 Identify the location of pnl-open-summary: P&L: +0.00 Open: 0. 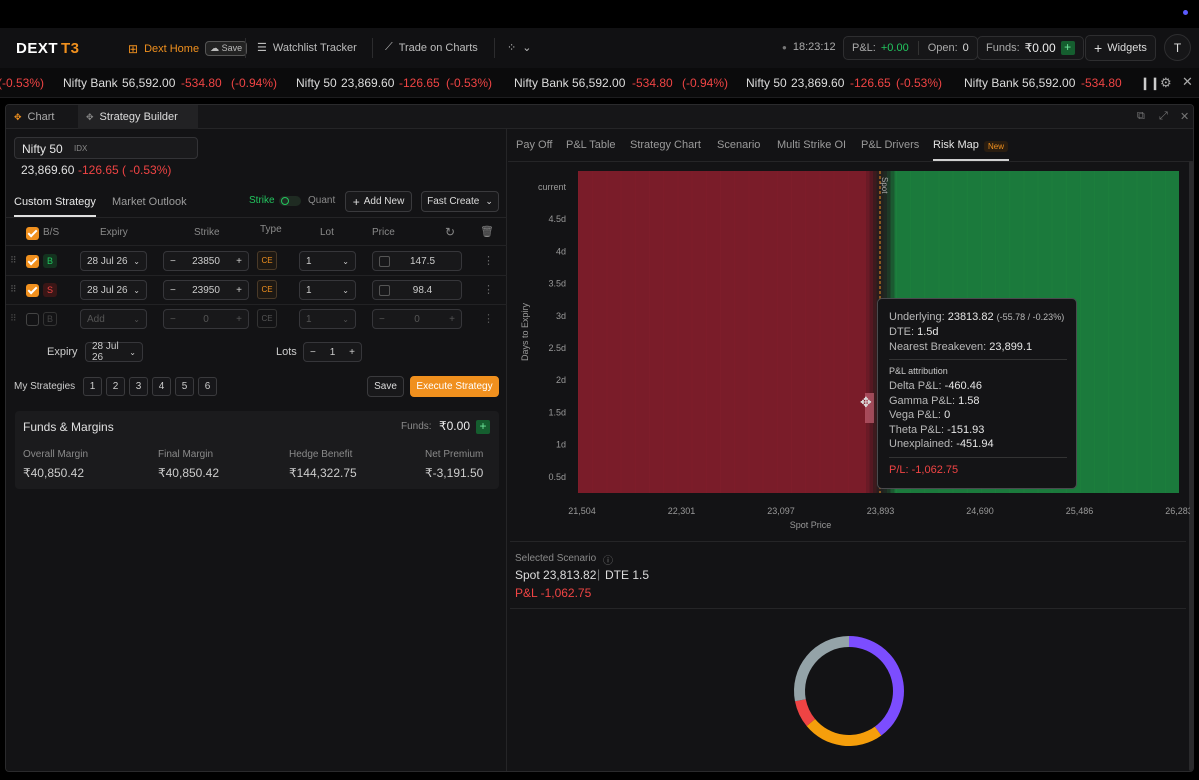
(910, 48).